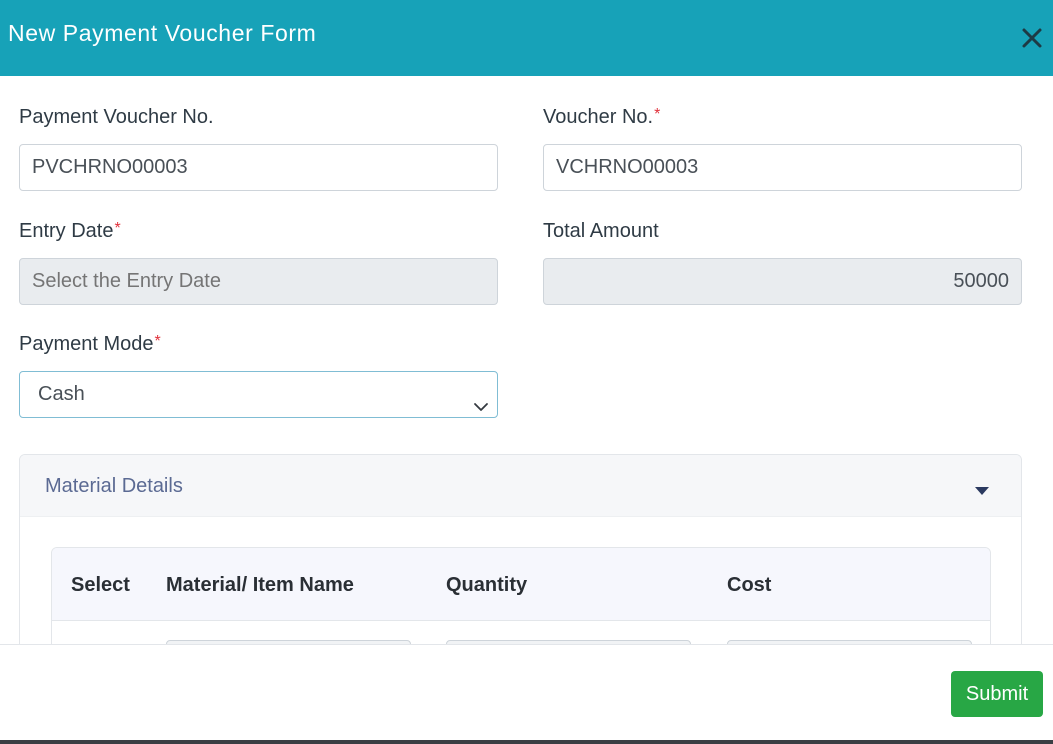 This screenshot has height=744, width=1053. What do you see at coordinates (487, 585) in the screenshot?
I see `column-header-quantity: Quantity` at bounding box center [487, 585].